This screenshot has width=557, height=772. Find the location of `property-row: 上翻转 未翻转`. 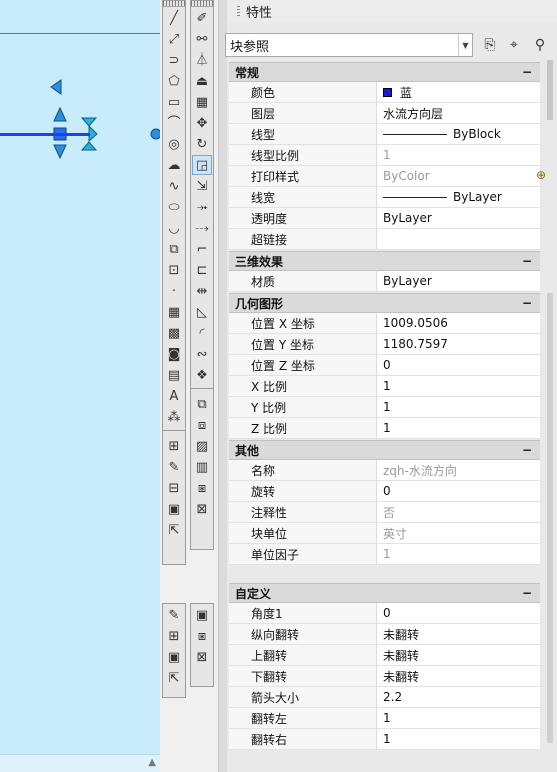

property-row: 上翻转 未翻转 is located at coordinates (384, 655).